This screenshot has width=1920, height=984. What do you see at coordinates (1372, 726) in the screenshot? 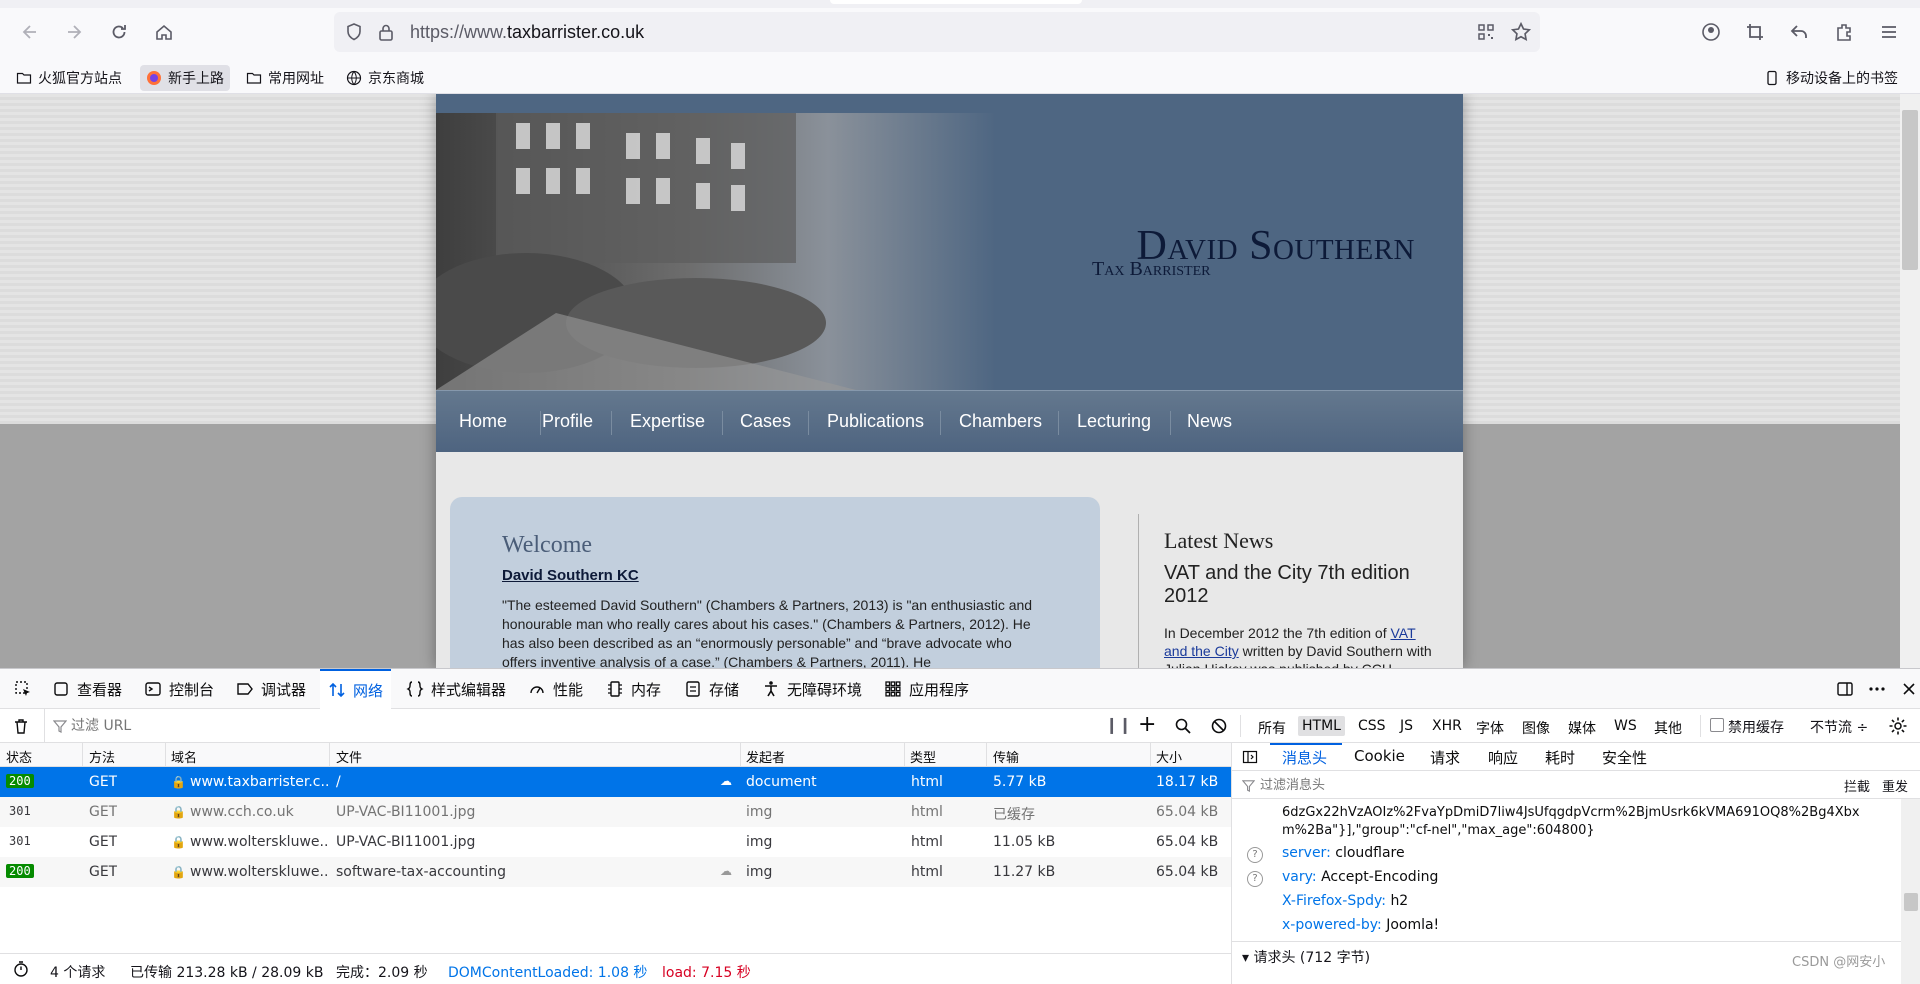
I see `filter-css: CSS` at bounding box center [1372, 726].